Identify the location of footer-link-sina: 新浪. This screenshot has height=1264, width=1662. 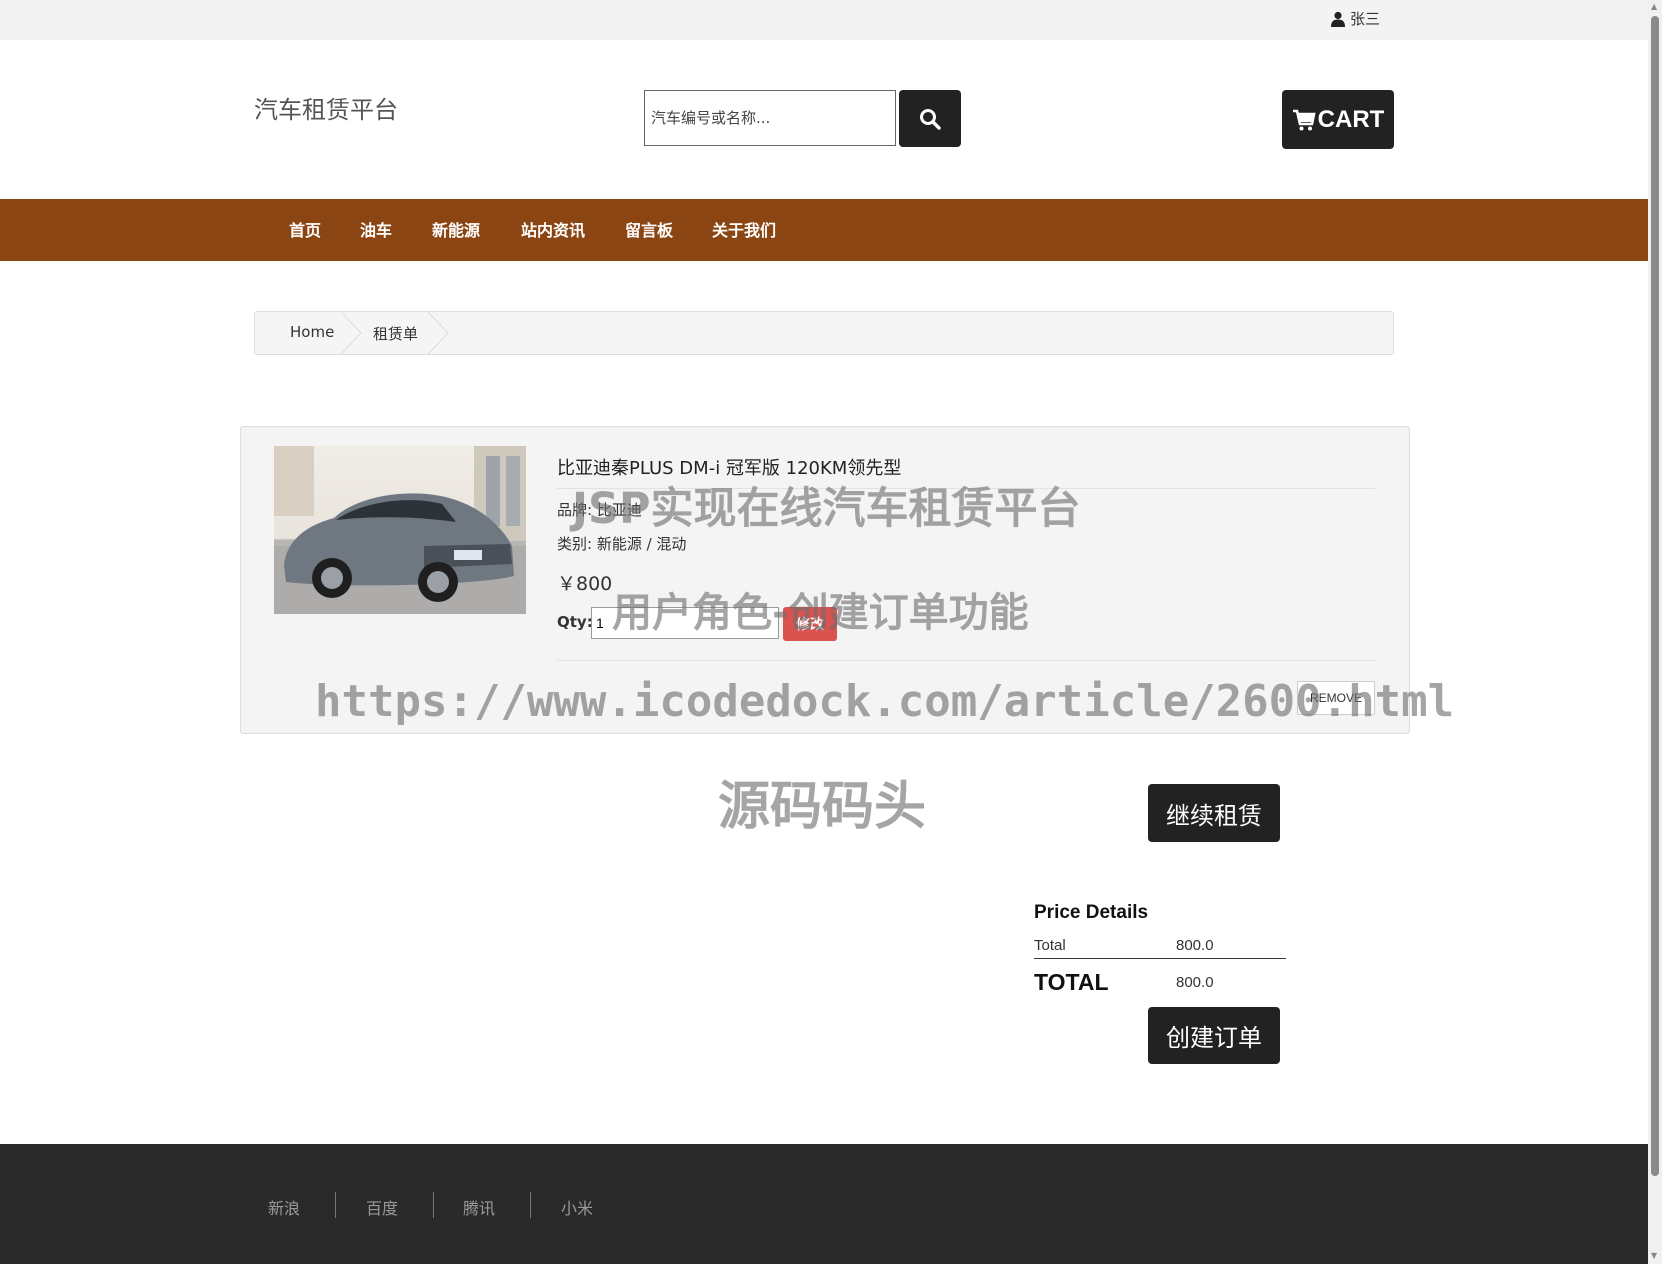
(284, 1207).